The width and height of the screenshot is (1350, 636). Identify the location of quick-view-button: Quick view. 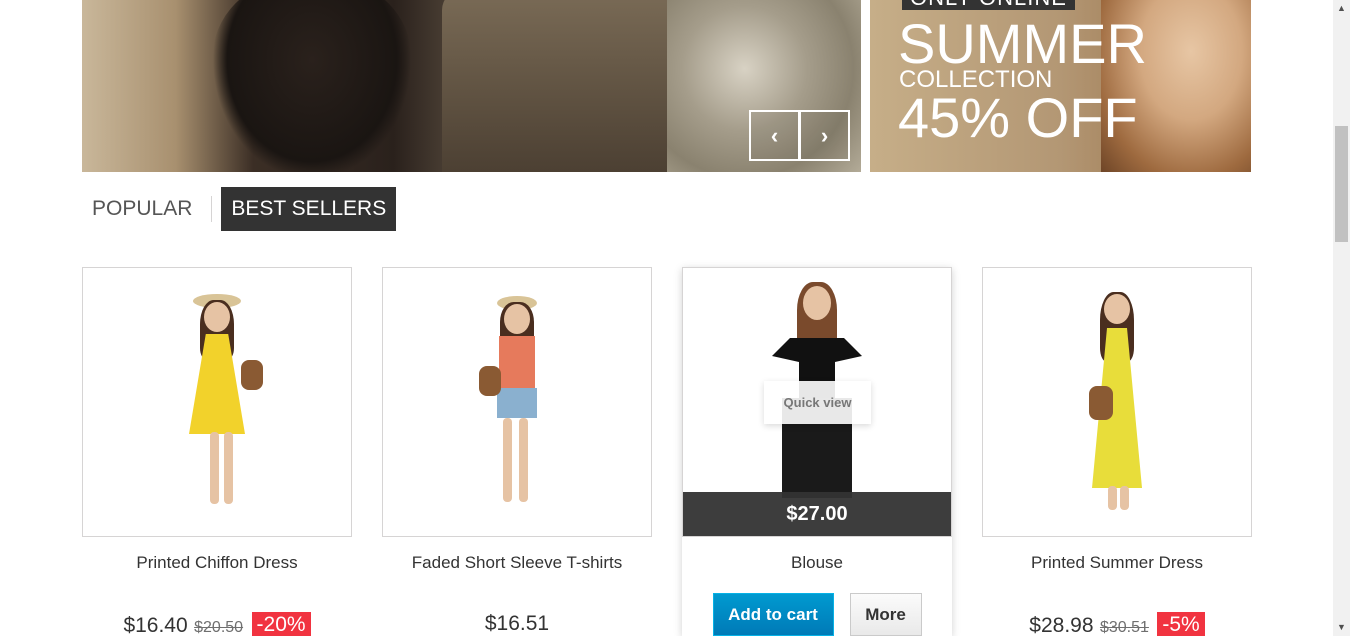
(817, 402).